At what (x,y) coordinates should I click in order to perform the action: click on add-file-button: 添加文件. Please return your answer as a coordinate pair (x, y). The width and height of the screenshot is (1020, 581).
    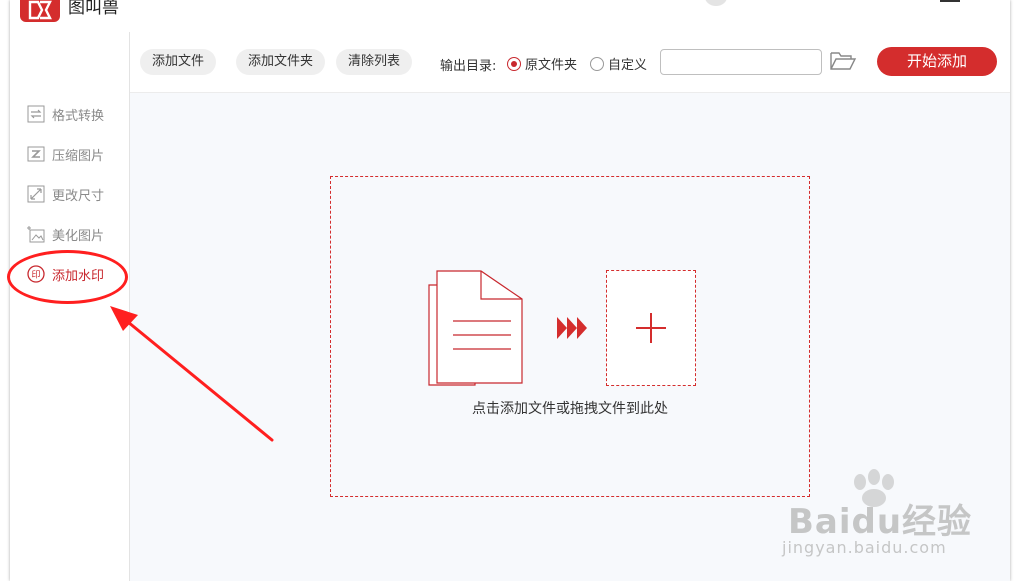
    Looking at the image, I should click on (178, 62).